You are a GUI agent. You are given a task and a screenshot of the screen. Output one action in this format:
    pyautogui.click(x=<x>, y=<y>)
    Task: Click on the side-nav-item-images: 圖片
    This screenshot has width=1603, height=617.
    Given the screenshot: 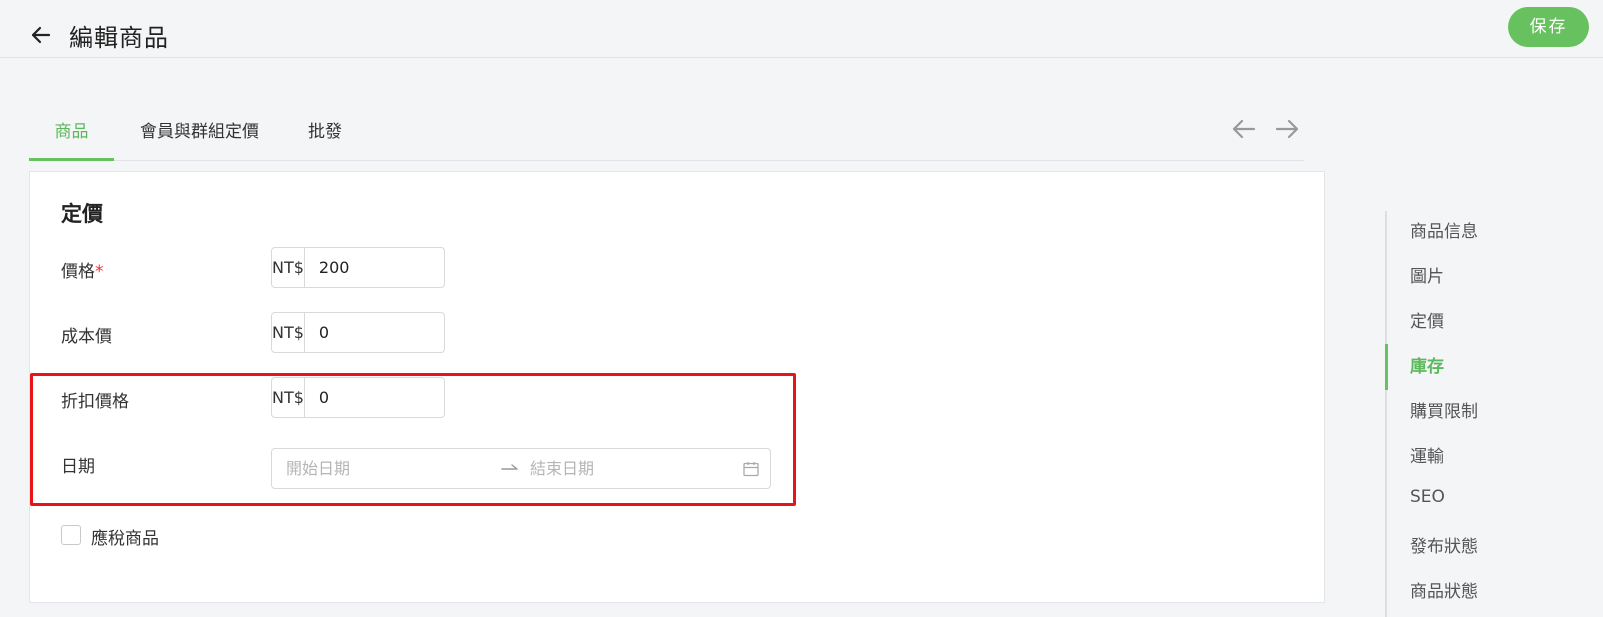 What is the action you would take?
    pyautogui.click(x=1427, y=274)
    